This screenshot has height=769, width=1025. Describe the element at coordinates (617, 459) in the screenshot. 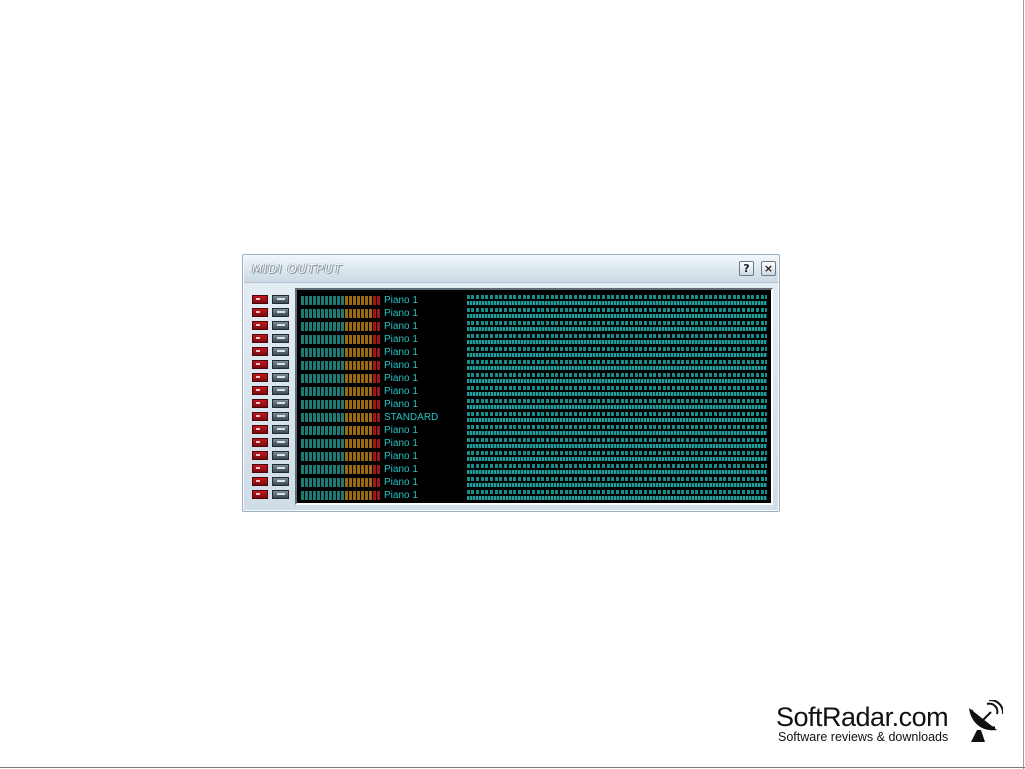

I see `note-display-lower` at that location.